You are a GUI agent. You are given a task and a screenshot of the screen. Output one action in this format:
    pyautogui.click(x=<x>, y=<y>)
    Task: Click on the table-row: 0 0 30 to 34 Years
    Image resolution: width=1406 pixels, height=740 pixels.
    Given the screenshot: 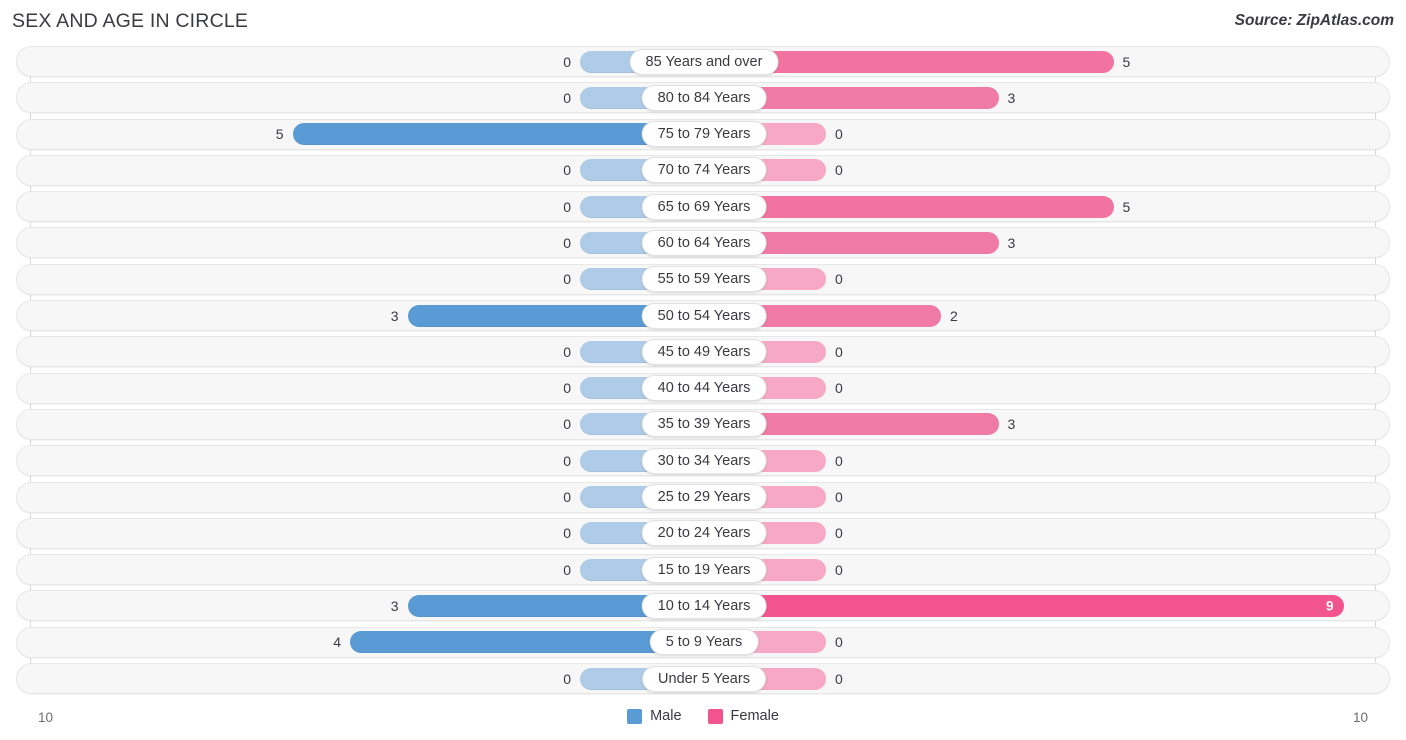 What is the action you would take?
    pyautogui.click(x=703, y=461)
    